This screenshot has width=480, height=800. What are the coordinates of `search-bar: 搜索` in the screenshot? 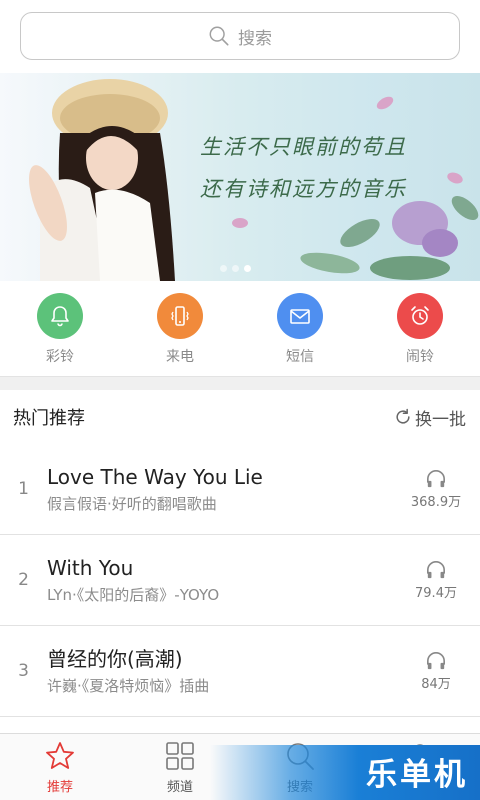 It's located at (240, 36).